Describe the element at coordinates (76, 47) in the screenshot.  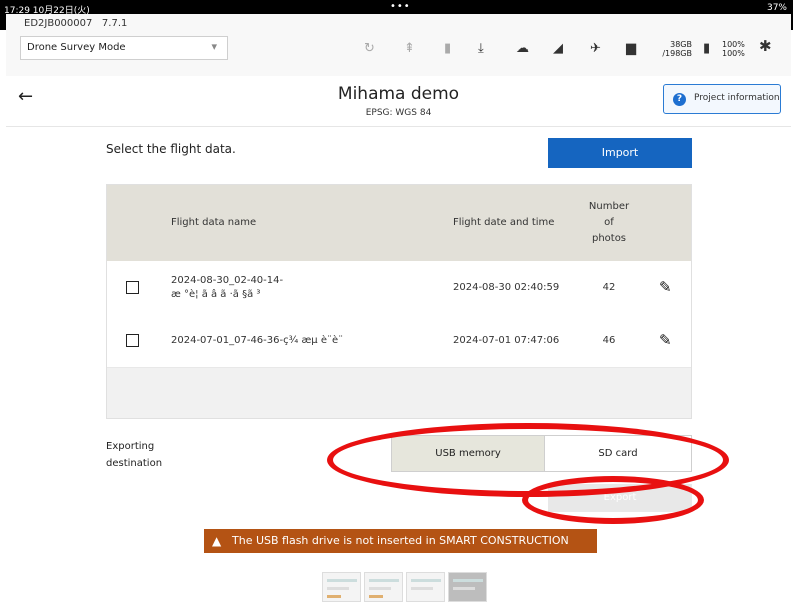
I see `mode-select-value: Drone Survey Mode` at that location.